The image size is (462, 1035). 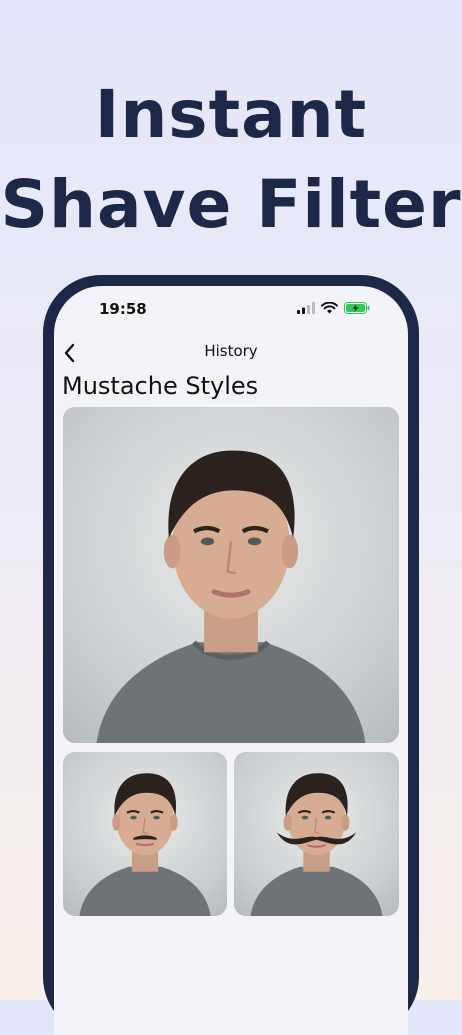 I want to click on wifi-icon, so click(x=329, y=308).